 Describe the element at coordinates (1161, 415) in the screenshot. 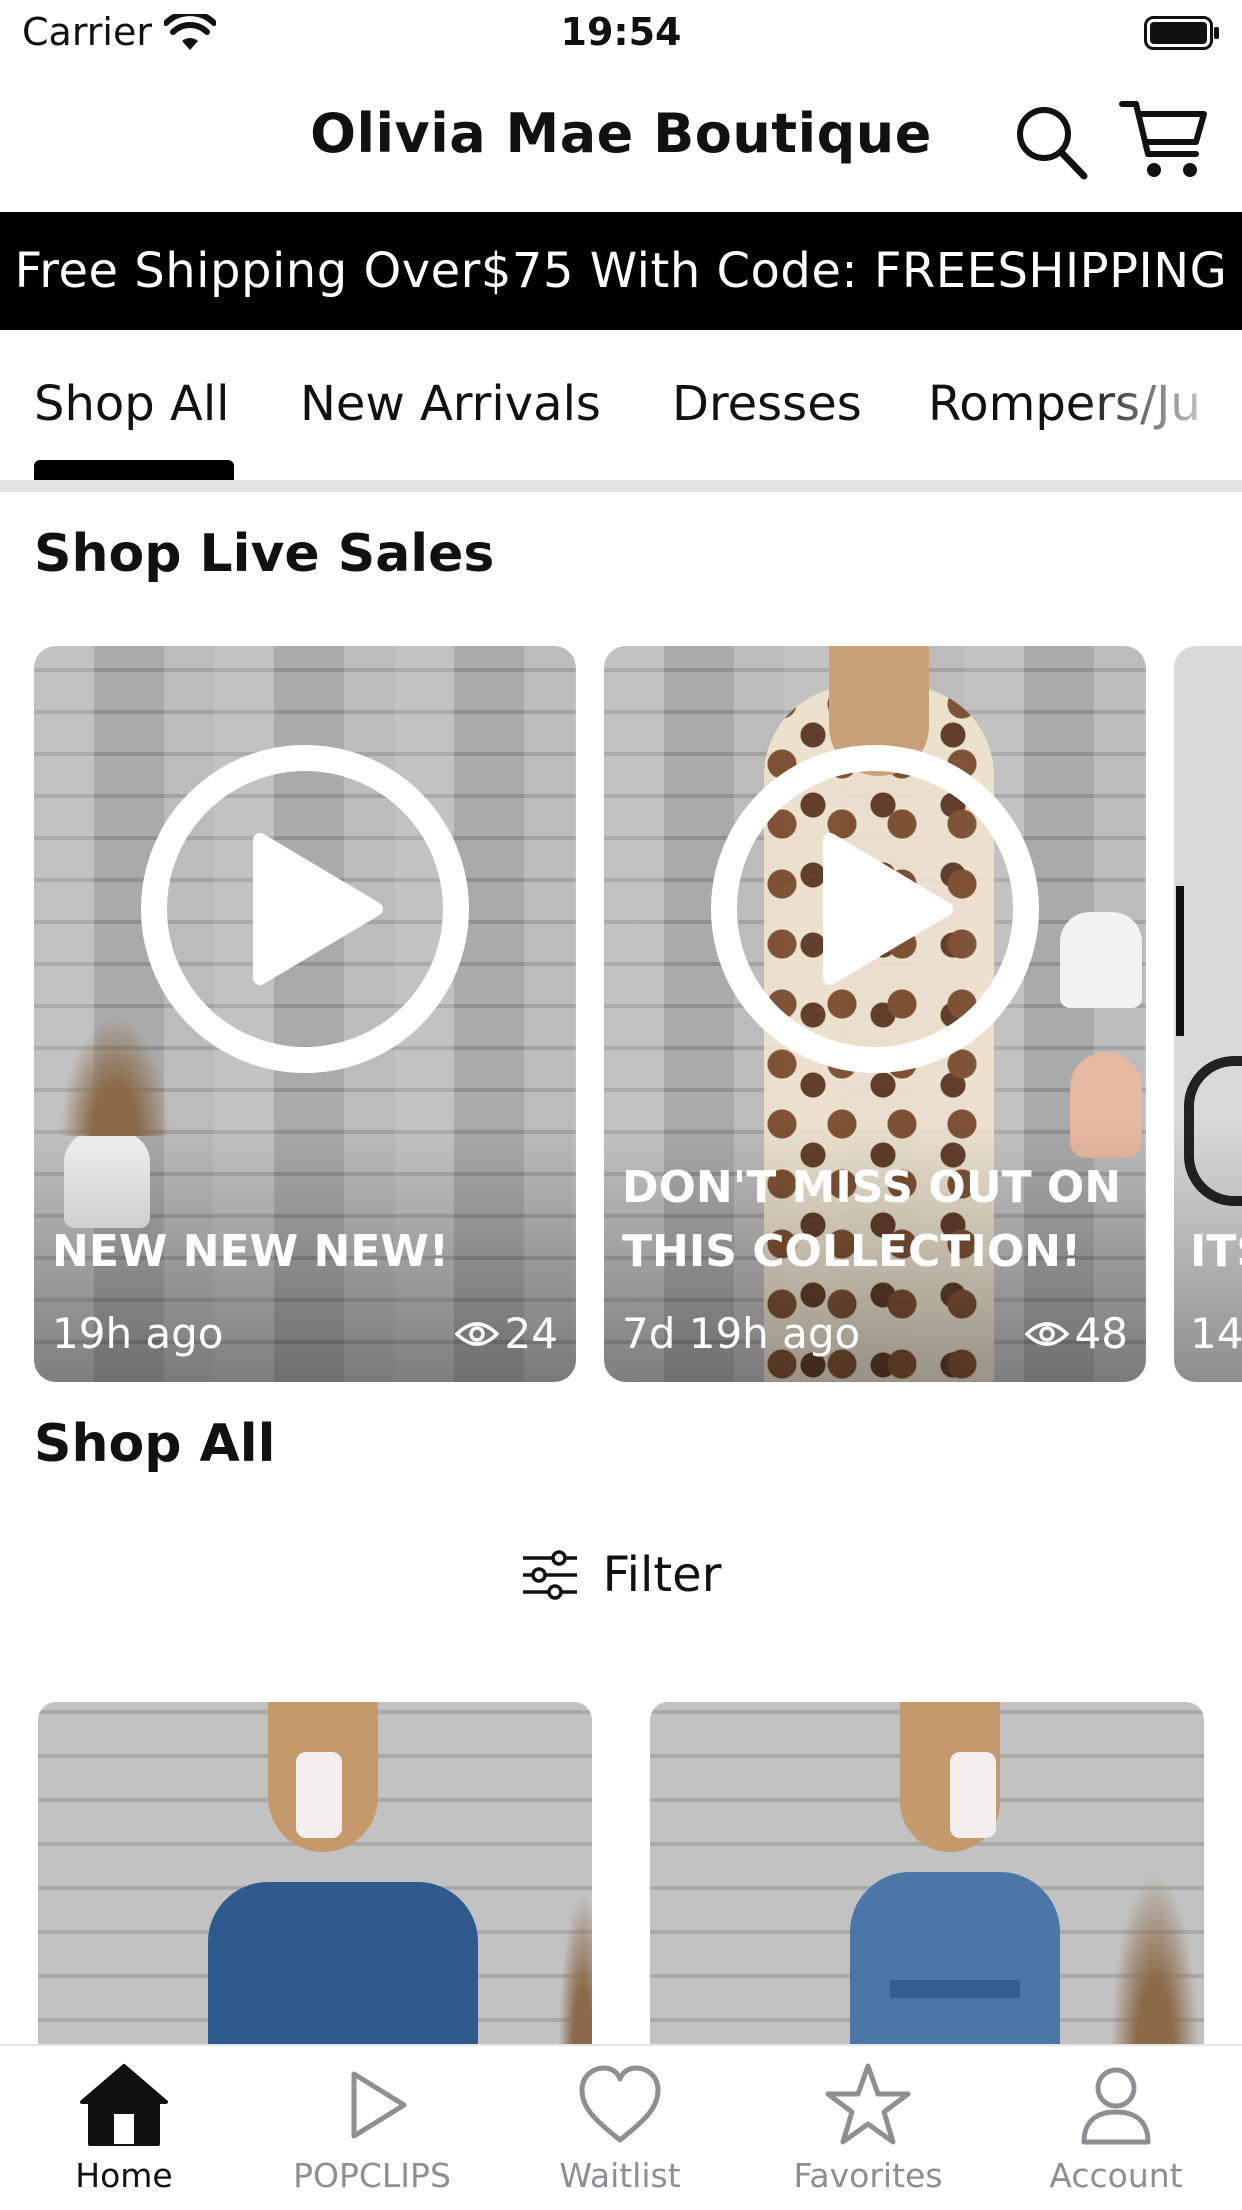

I see `tabs-fade-overlay` at that location.